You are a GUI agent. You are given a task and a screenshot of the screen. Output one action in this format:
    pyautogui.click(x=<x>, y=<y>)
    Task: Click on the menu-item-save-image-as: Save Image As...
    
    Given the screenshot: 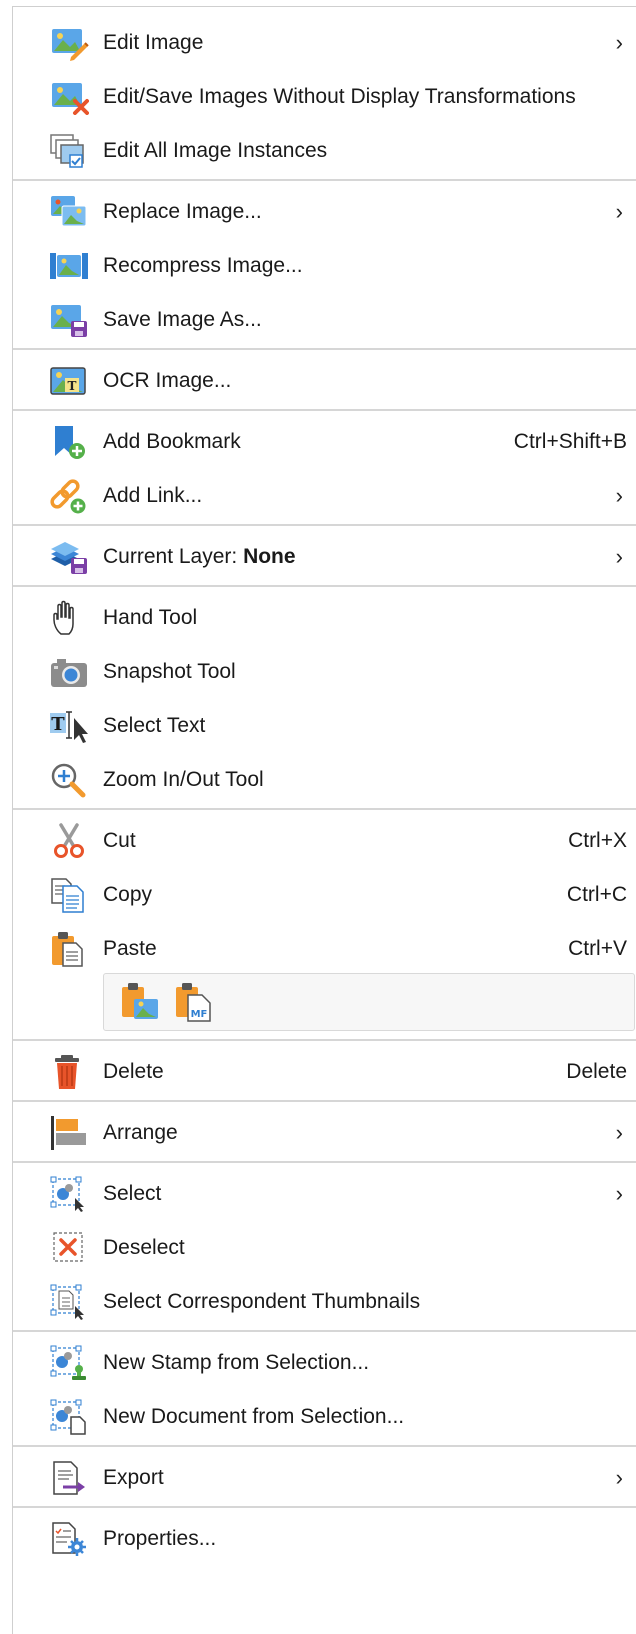 What is the action you would take?
    pyautogui.click(x=324, y=320)
    